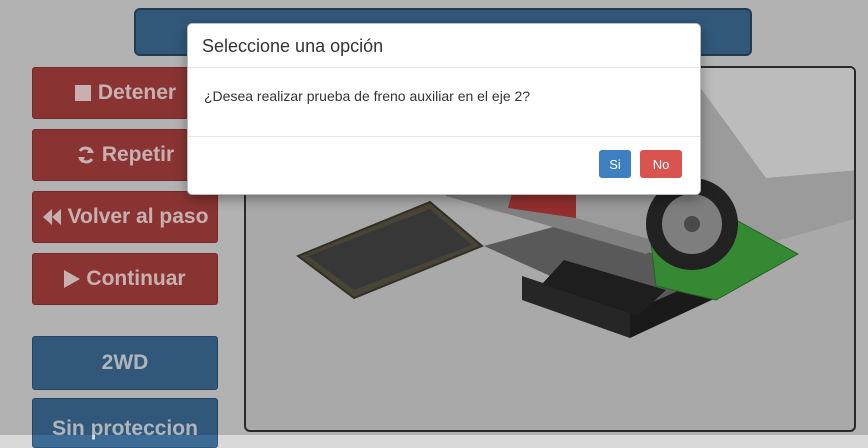  I want to click on dialog-footer: Si No, so click(444, 164).